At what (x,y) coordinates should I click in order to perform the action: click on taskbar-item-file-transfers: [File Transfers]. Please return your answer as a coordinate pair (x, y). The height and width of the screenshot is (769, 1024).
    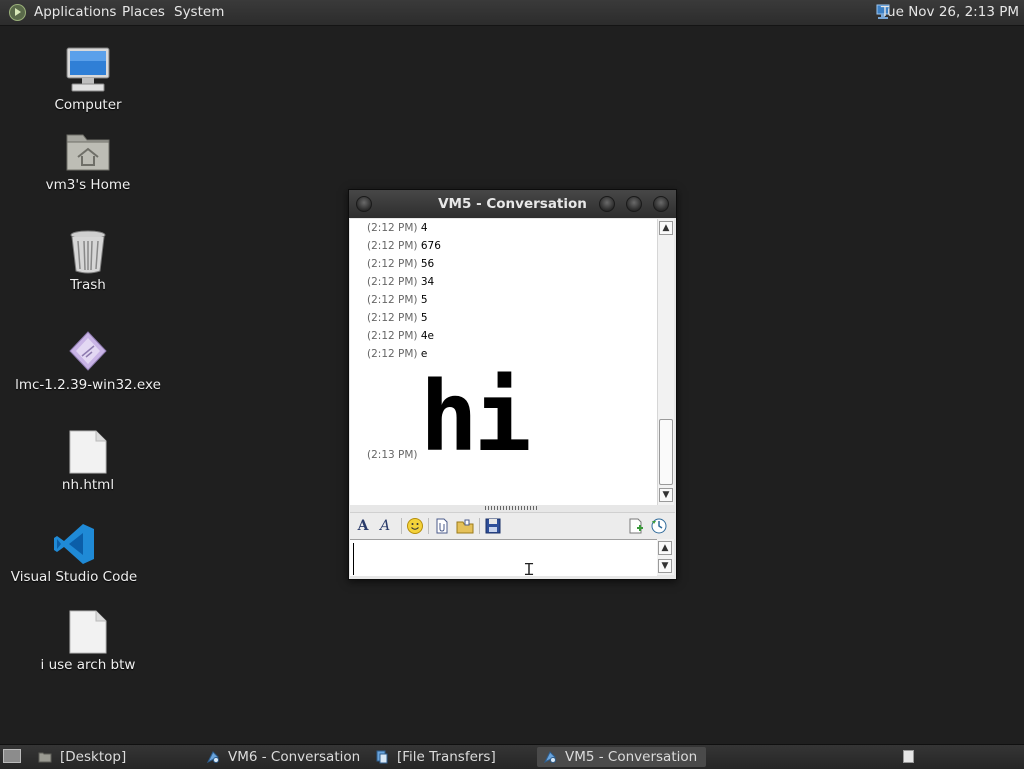
    Looking at the image, I should click on (451, 757).